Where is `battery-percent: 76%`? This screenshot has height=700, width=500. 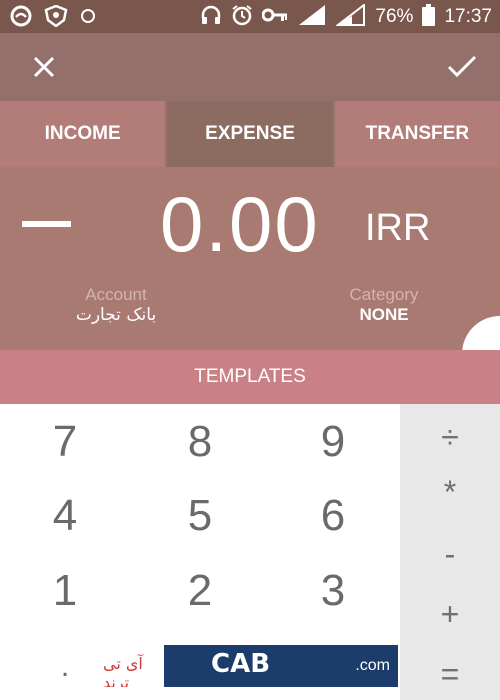 battery-percent: 76% is located at coordinates (394, 16).